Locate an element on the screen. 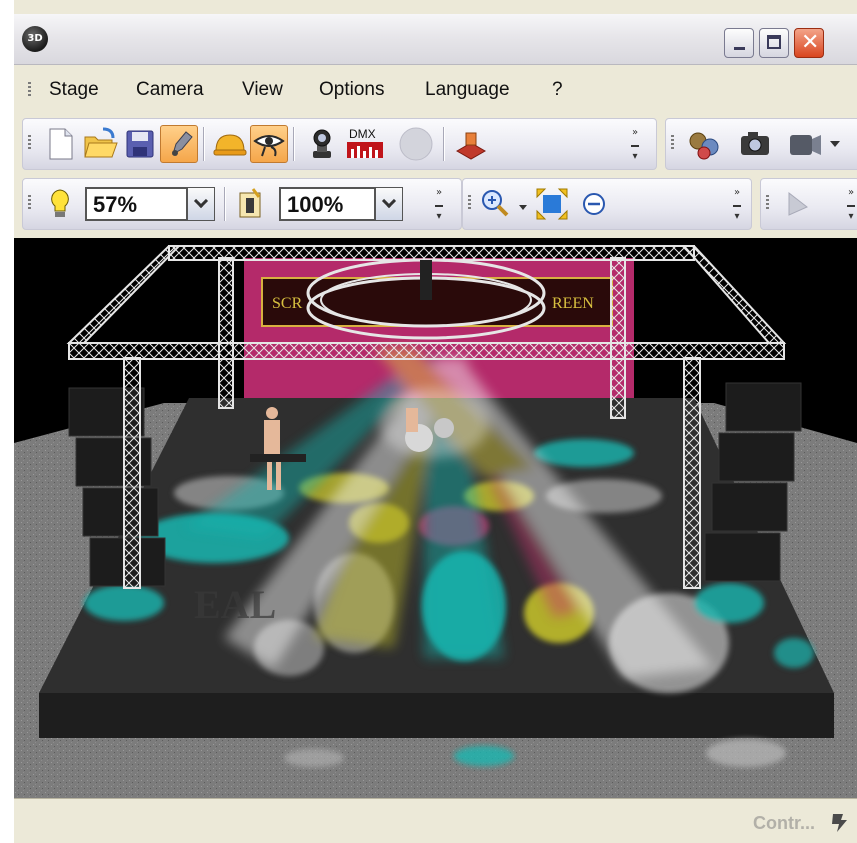 This screenshot has width=857, height=843. pencil-edit-icon is located at coordinates (182, 143).